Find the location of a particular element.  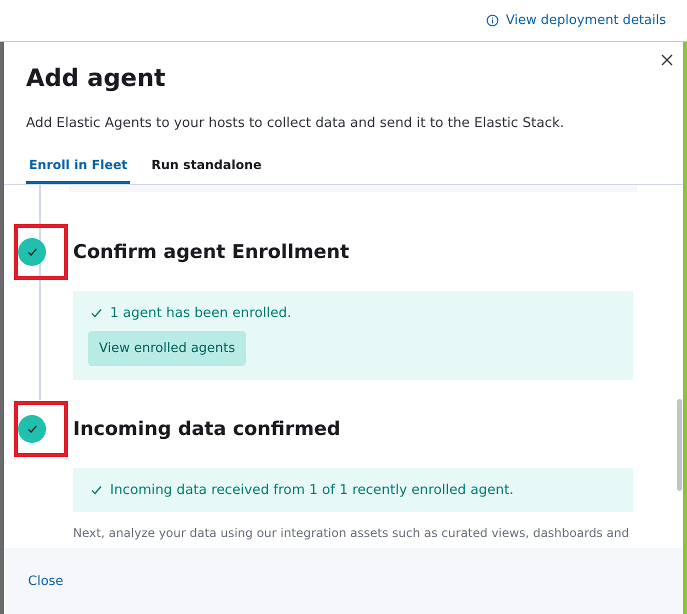

close-link: Close is located at coordinates (46, 581).